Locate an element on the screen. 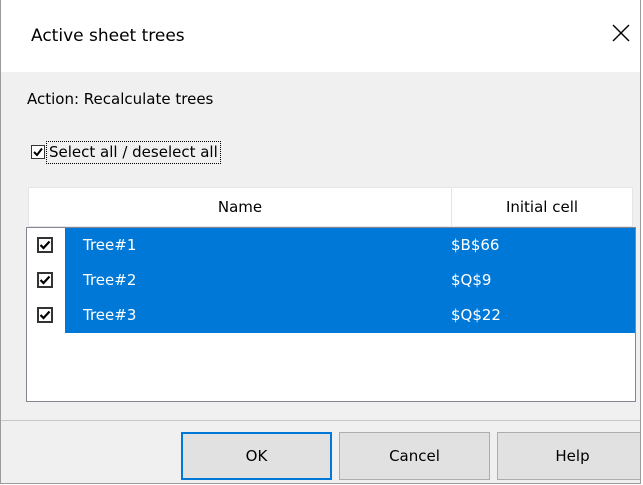 The height and width of the screenshot is (485, 643). list-row-tree-3: Tree#3 $Q$22 is located at coordinates (331, 315).